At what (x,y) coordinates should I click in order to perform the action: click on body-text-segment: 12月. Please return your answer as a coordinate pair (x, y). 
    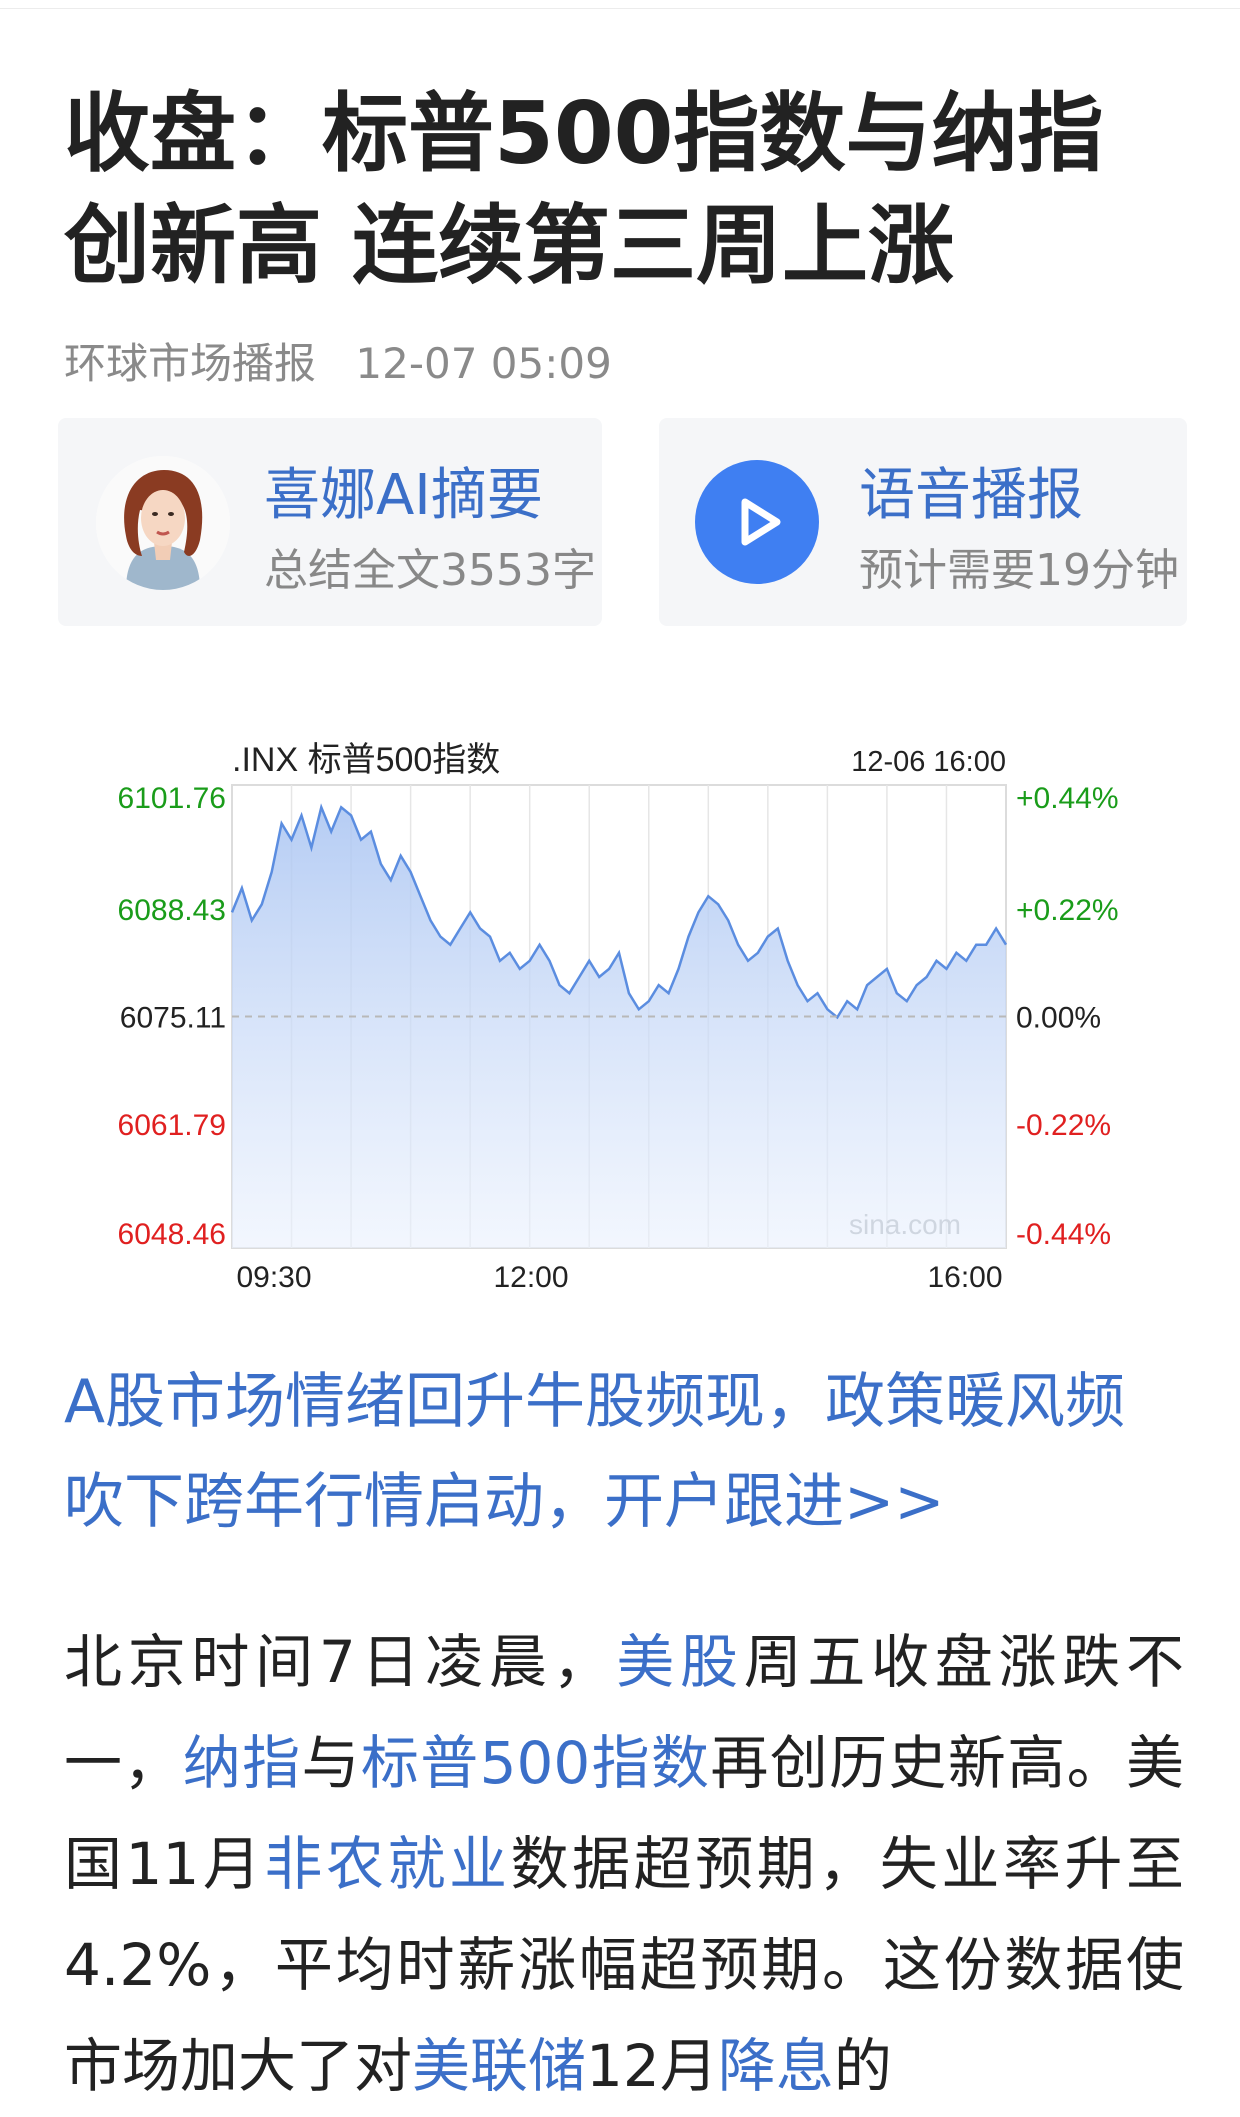
    Looking at the image, I should click on (652, 2066).